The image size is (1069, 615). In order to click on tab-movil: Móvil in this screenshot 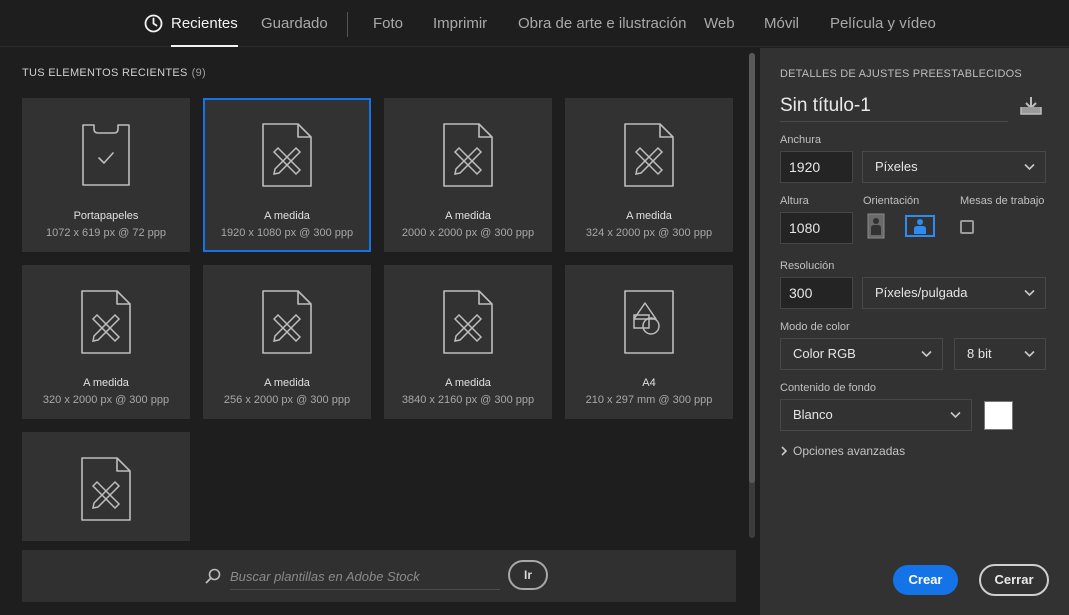, I will do `click(781, 23)`.